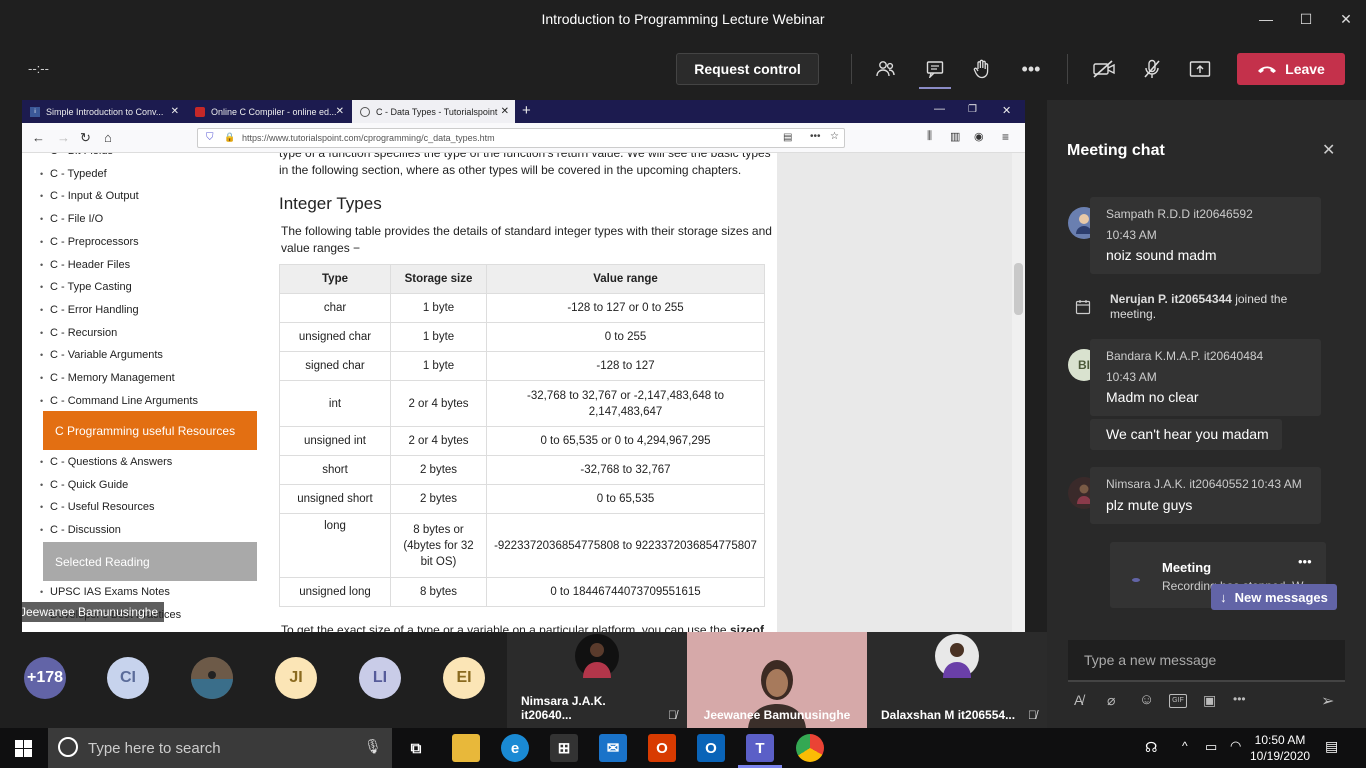 The image size is (1366, 768). What do you see at coordinates (1305, 561) in the screenshot?
I see `card-more-icon: •••` at bounding box center [1305, 561].